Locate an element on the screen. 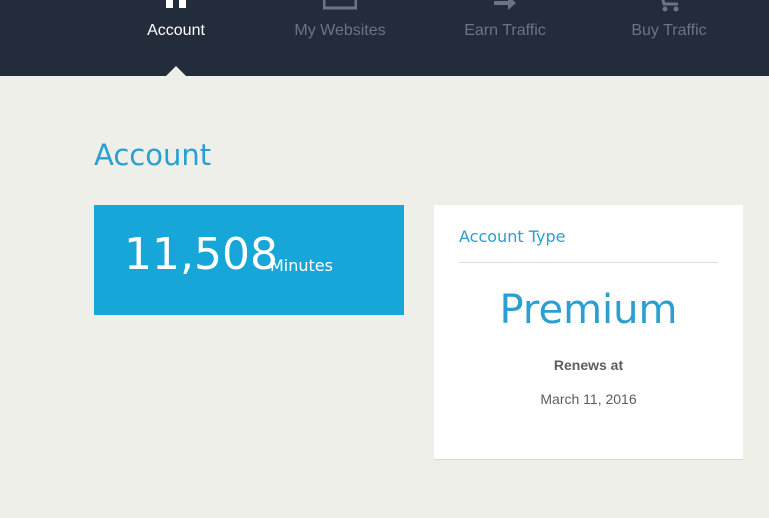 The image size is (769, 518). cart-icon is located at coordinates (669, 8).